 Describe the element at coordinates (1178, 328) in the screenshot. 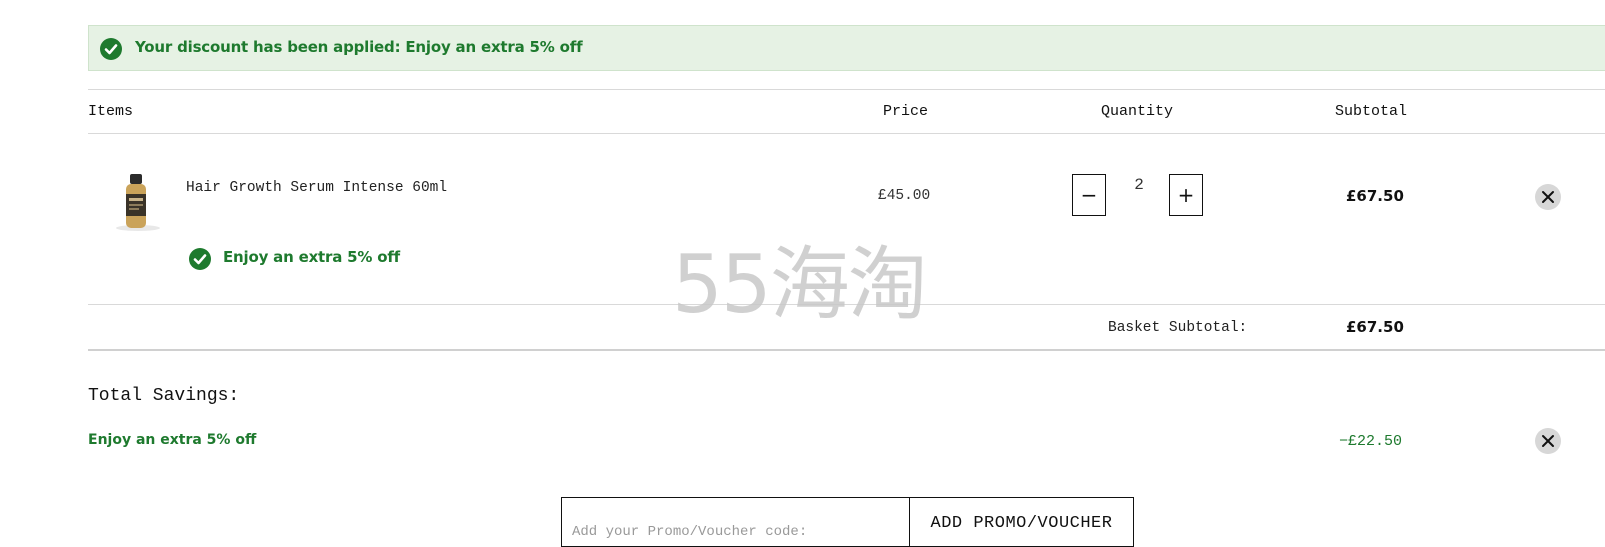

I see `basket-subtotal-label: Basket Subtotal:` at that location.